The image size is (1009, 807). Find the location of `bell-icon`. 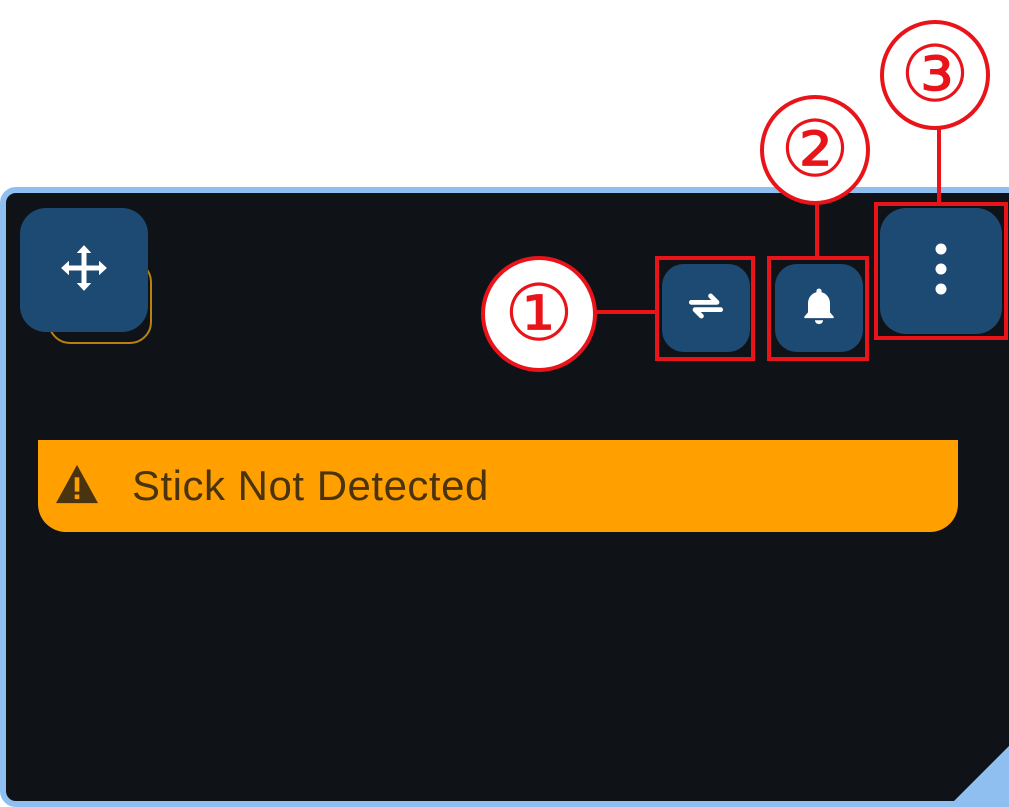

bell-icon is located at coordinates (819, 308).